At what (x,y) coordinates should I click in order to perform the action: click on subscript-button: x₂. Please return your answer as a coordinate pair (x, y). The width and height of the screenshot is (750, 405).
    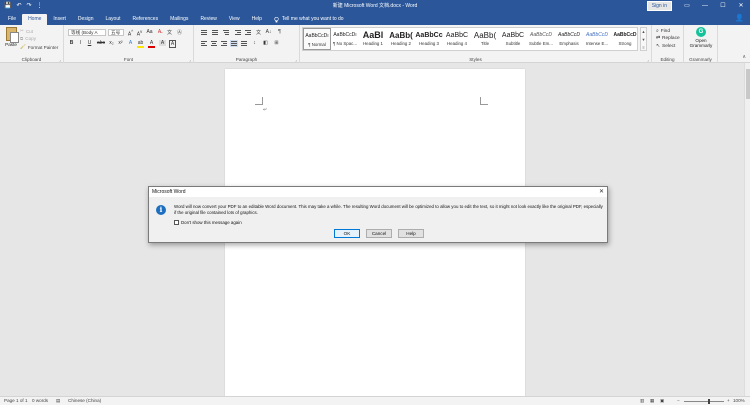
    Looking at the image, I should click on (111, 43).